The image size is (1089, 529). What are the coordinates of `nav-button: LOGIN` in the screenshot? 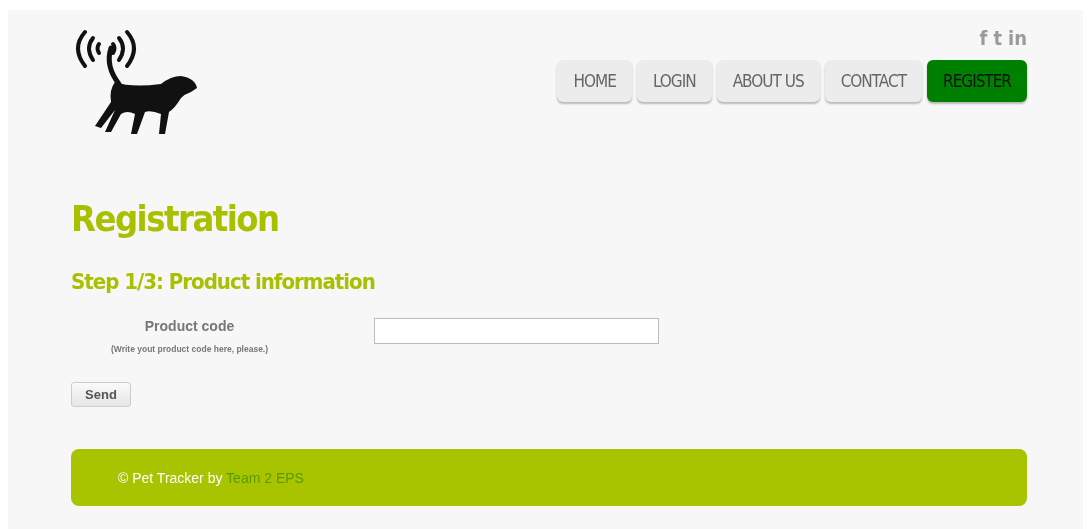 It's located at (674, 81).